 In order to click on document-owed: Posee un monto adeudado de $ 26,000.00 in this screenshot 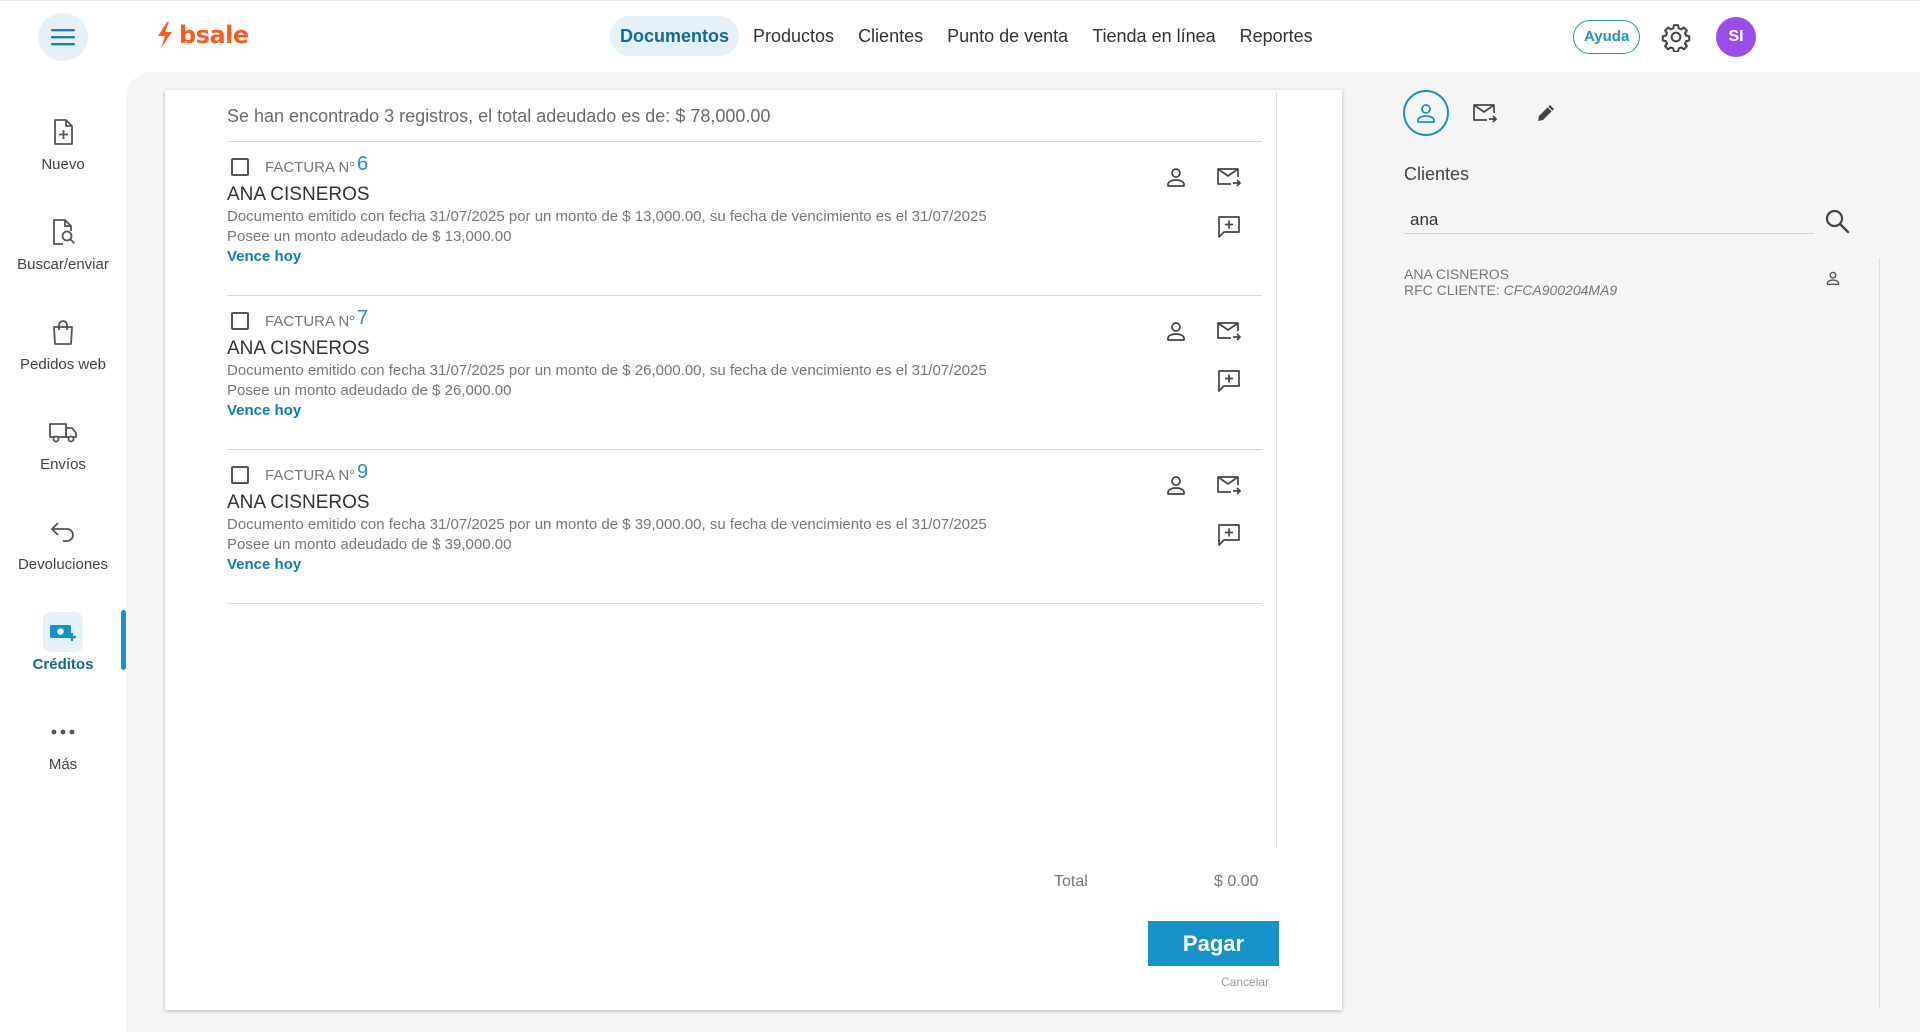, I will do `click(369, 390)`.